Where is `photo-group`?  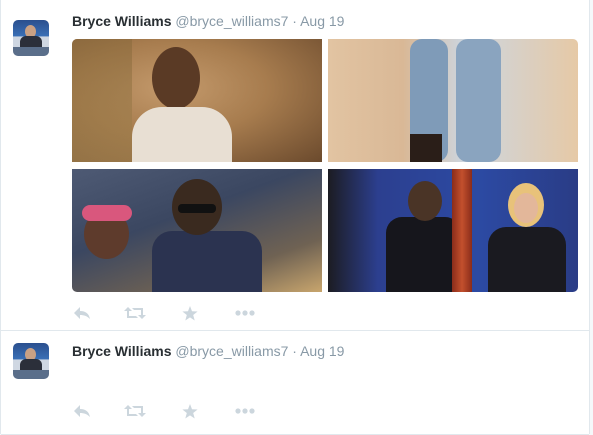
photo-group is located at coordinates (197, 230).